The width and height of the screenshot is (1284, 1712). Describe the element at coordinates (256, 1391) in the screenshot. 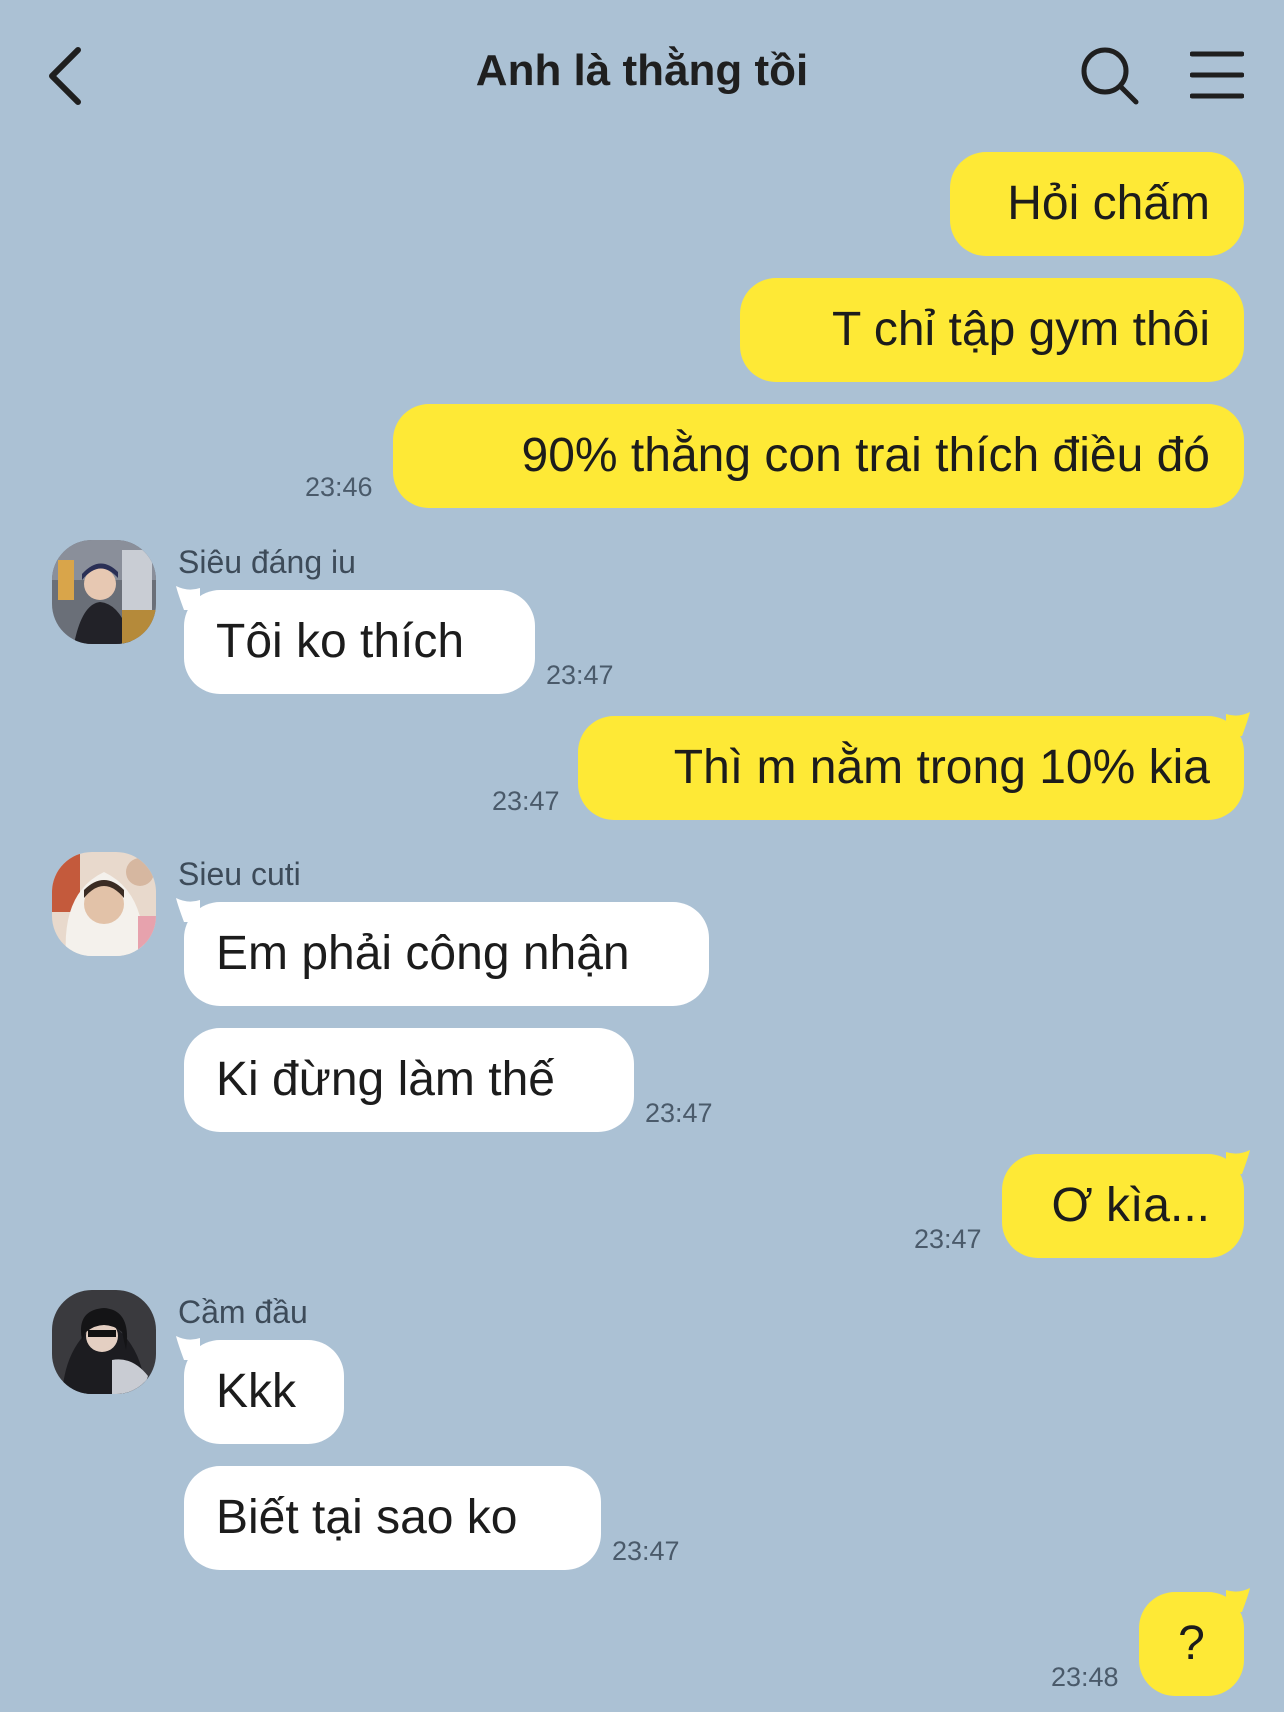

I see `message-text: Kkk` at that location.